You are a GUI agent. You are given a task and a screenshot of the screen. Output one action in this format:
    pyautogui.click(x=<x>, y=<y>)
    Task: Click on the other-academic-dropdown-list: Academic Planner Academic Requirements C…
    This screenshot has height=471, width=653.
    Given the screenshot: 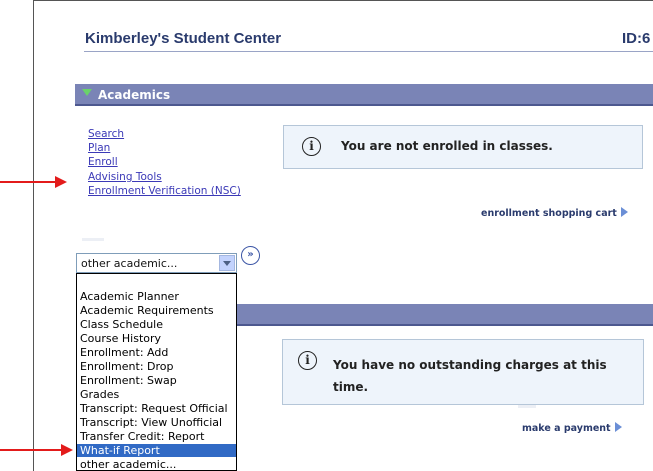 What is the action you would take?
    pyautogui.click(x=156, y=372)
    